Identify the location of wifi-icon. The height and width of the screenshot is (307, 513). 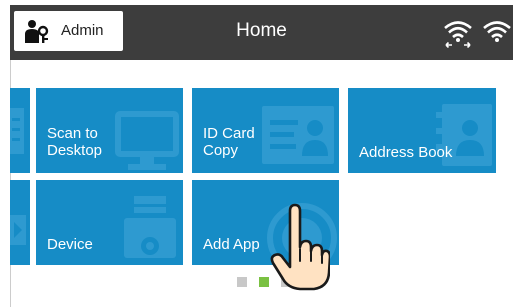
(497, 33).